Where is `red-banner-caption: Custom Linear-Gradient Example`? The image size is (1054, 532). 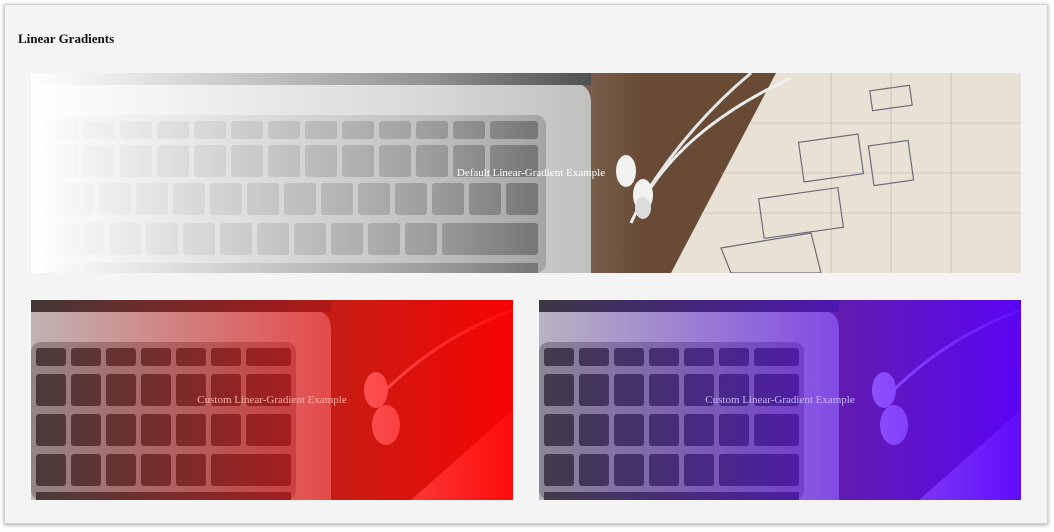
red-banner-caption: Custom Linear-Gradient Example is located at coordinates (272, 400).